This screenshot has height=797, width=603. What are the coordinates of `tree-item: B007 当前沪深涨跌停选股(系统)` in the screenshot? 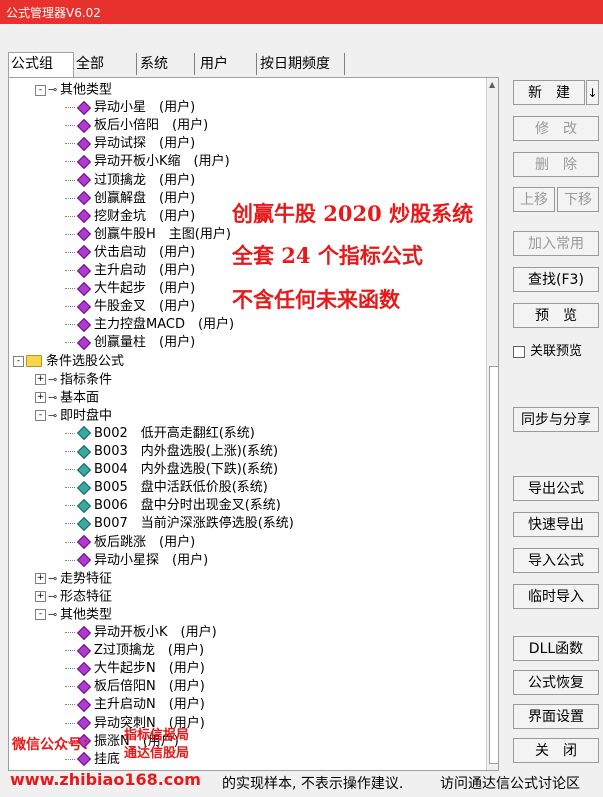 It's located at (179, 524).